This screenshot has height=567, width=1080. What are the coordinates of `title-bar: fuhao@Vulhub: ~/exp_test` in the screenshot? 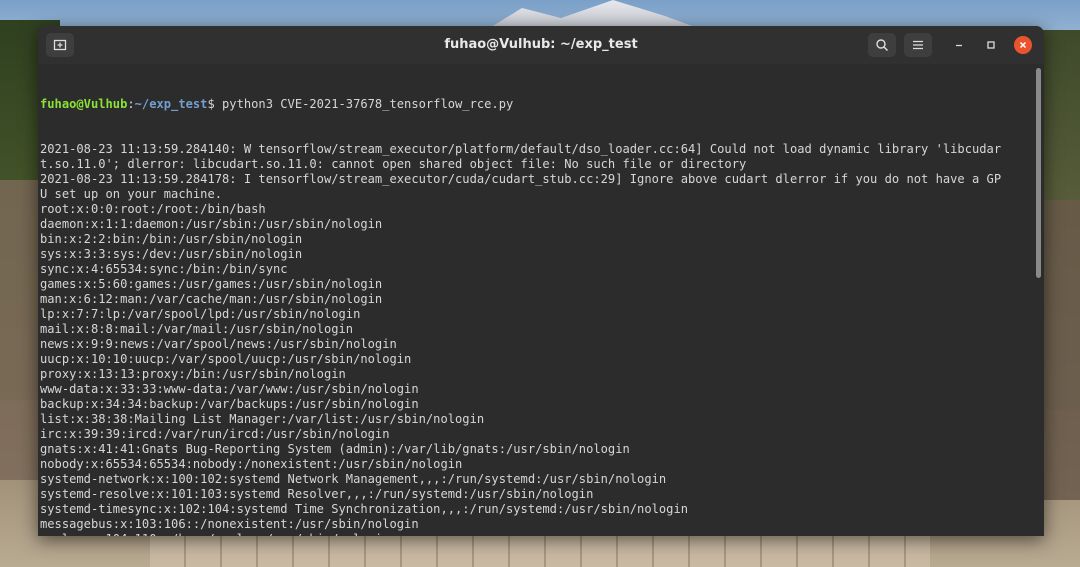 It's located at (541, 45).